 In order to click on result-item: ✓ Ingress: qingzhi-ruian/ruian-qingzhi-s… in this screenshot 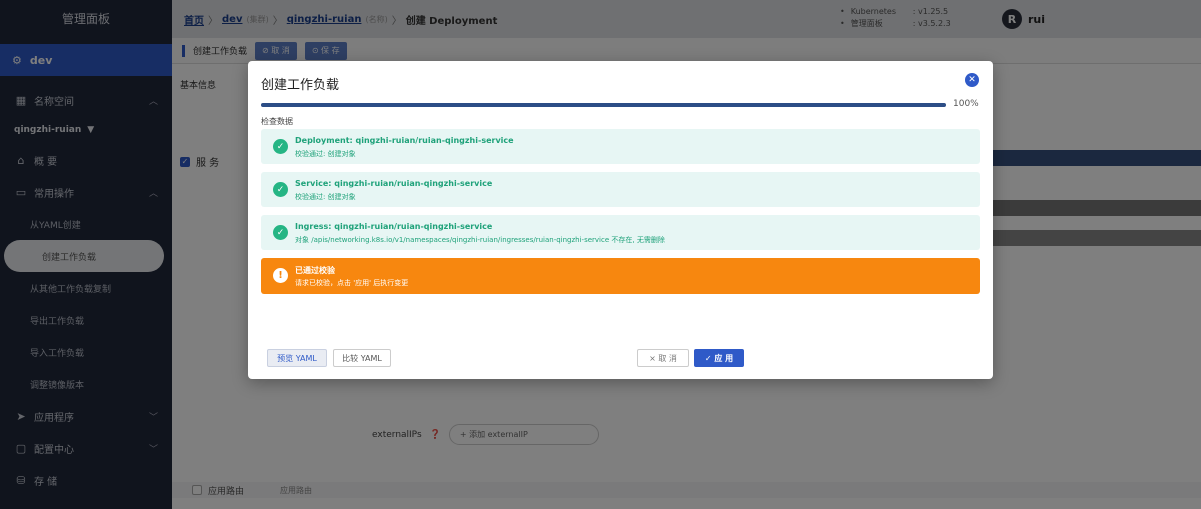, I will do `click(620, 232)`.